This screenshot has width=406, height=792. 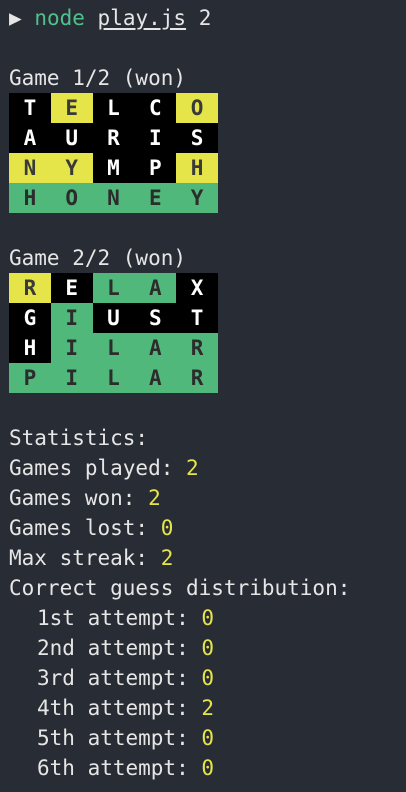 I want to click on distribution-row: 5th attempt: 0, so click(x=207, y=738).